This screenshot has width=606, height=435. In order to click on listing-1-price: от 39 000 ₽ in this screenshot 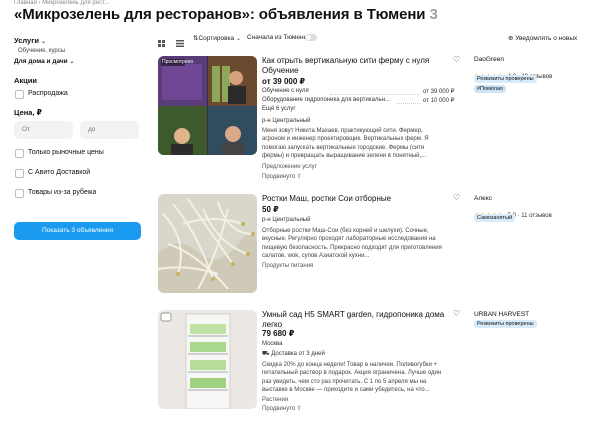, I will do `click(284, 81)`.